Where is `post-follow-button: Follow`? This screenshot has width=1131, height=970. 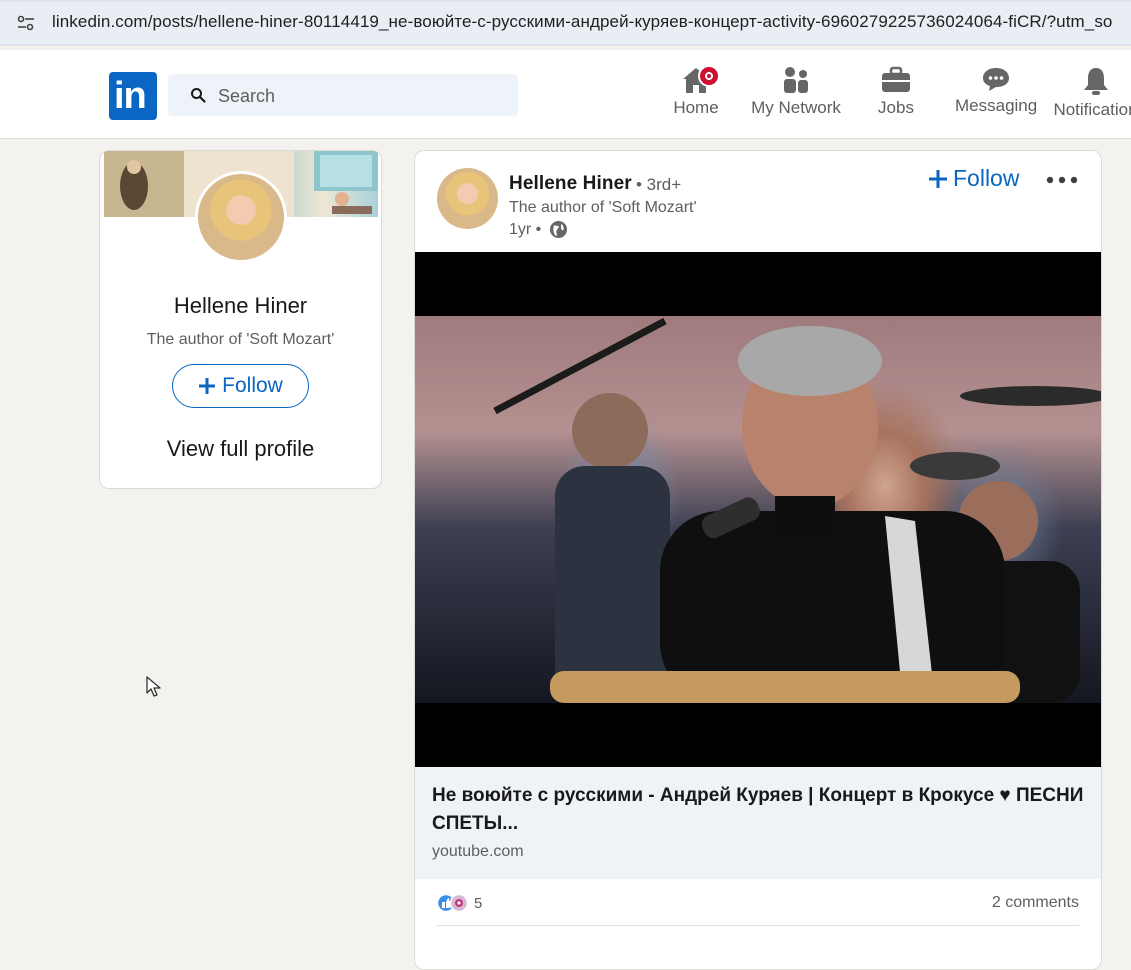
post-follow-button: Follow is located at coordinates (974, 178).